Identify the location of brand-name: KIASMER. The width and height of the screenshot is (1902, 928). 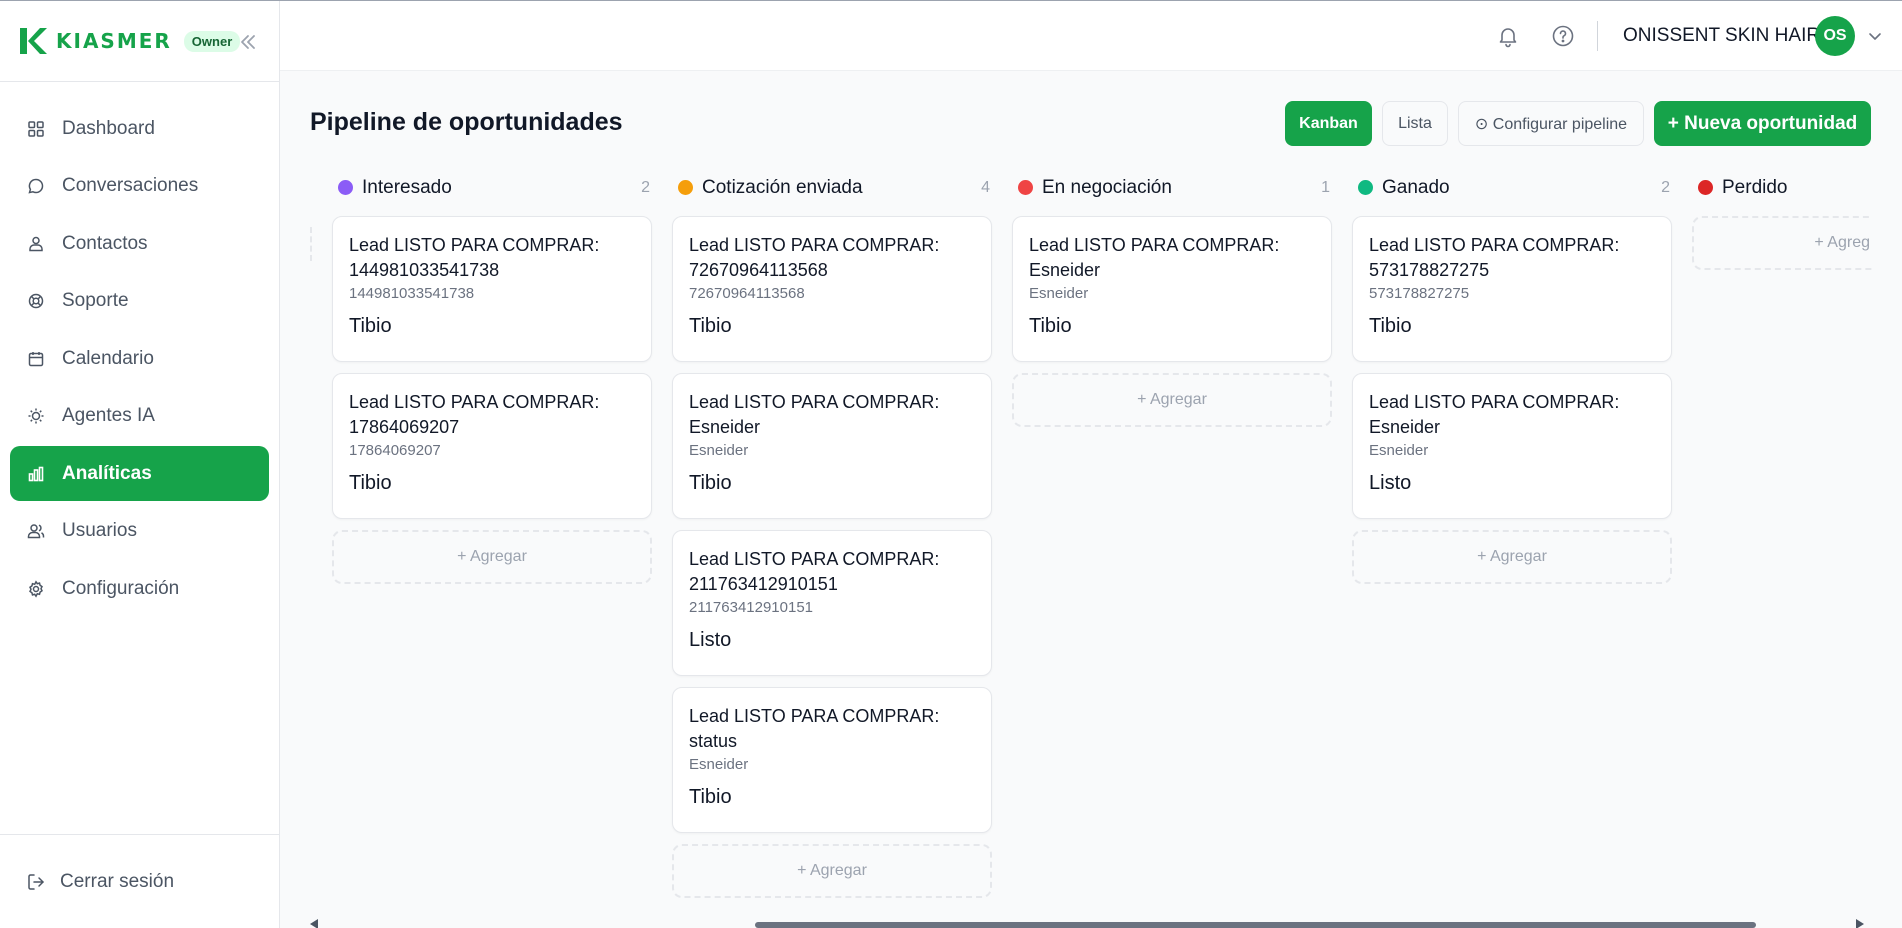
(114, 41).